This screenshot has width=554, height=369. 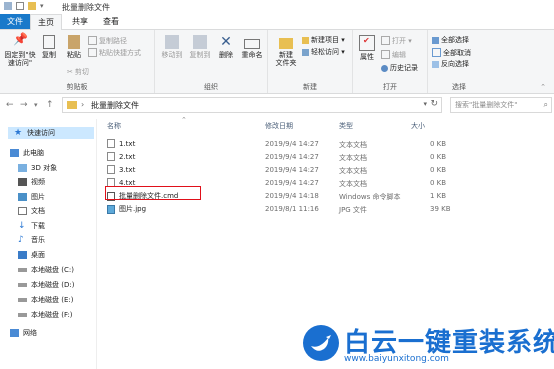 I want to click on properties-button: ✔ 属性, so click(x=367, y=48).